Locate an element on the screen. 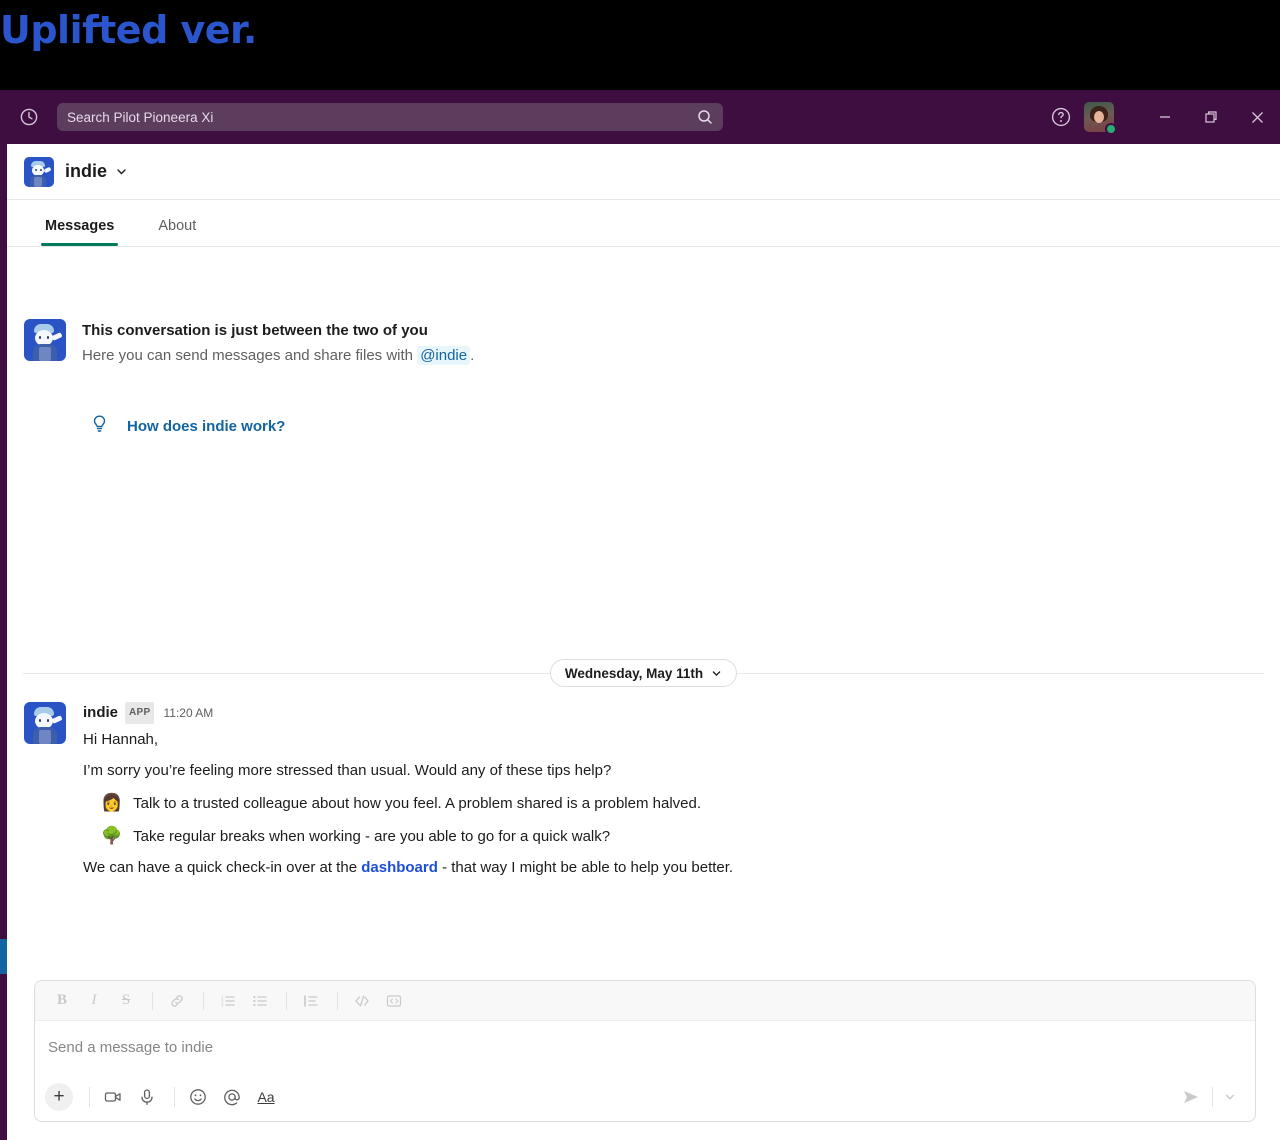 This screenshot has height=1140, width=1280. conversation-header: indie is located at coordinates (643, 172).